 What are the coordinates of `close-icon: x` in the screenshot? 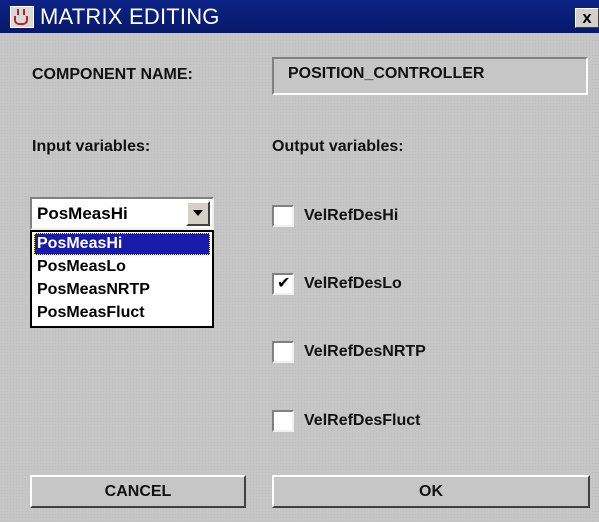 It's located at (587, 17).